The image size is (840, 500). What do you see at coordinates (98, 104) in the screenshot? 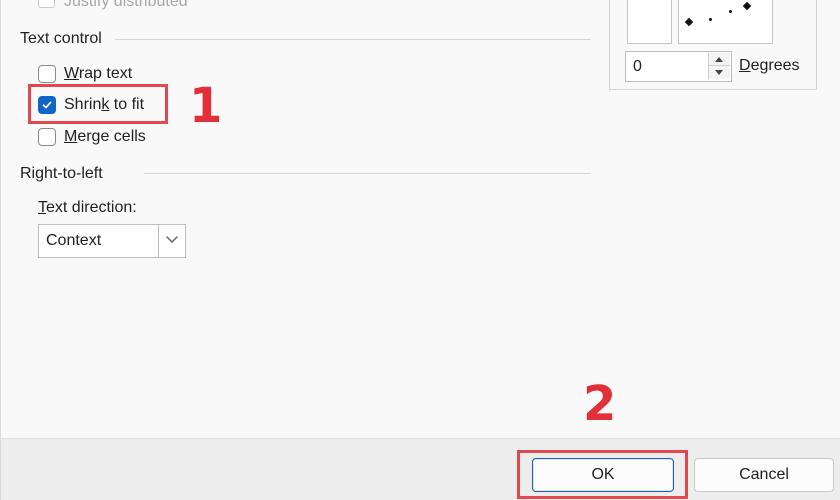
I see `shrink-to-fit-highlight` at bounding box center [98, 104].